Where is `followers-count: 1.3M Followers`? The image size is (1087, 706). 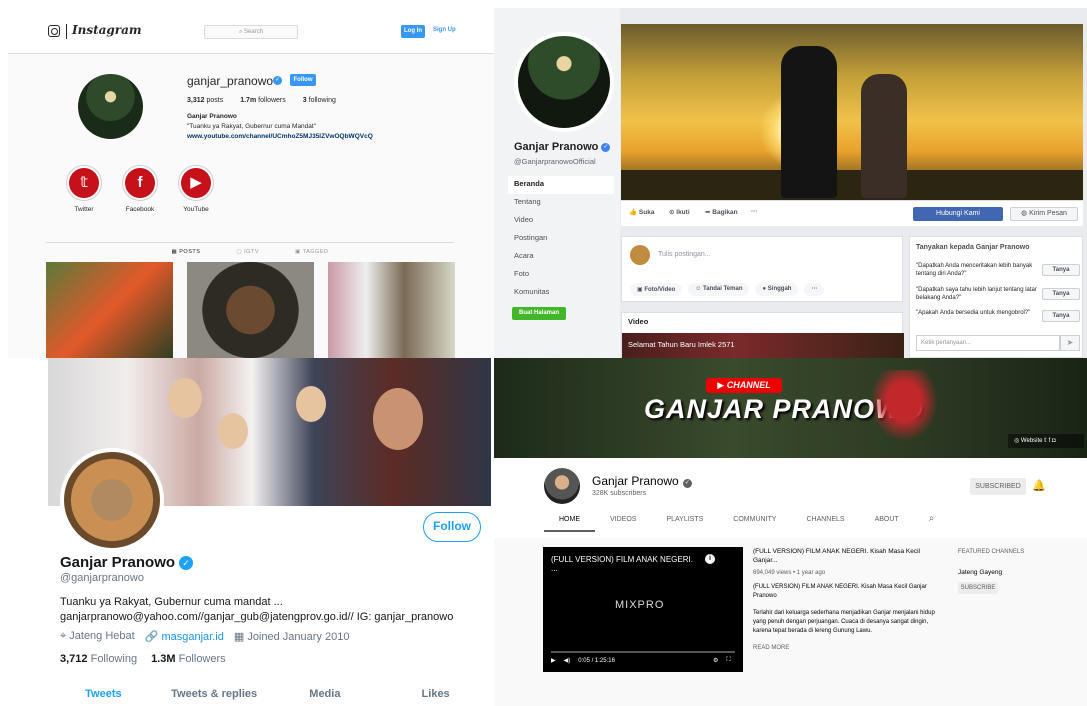
followers-count: 1.3M Followers is located at coordinates (188, 659).